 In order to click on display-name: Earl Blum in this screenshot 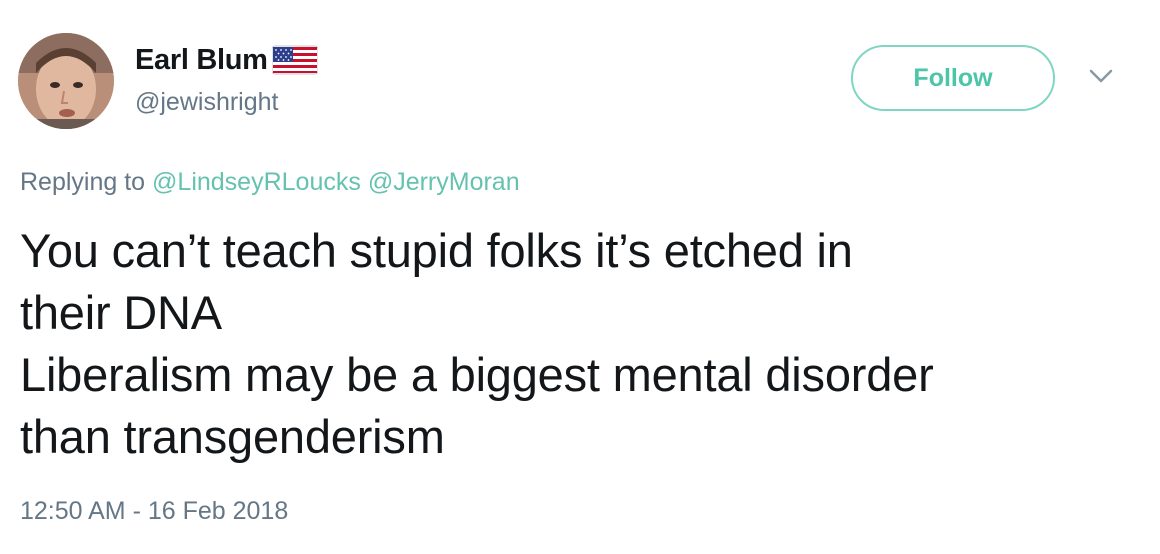, I will do `click(201, 60)`.